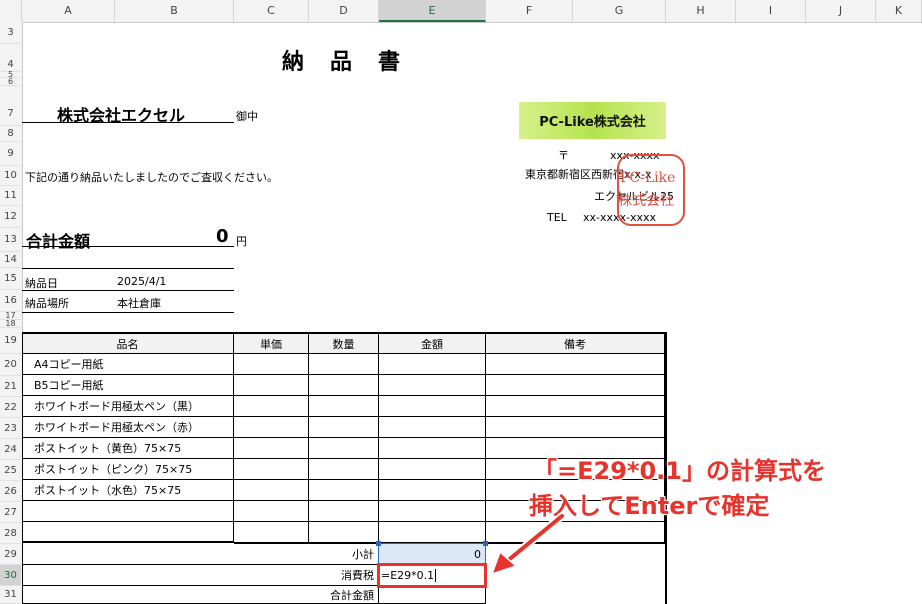 The width and height of the screenshot is (922, 604). Describe the element at coordinates (619, 11) in the screenshot. I see `column-header-g: G` at that location.